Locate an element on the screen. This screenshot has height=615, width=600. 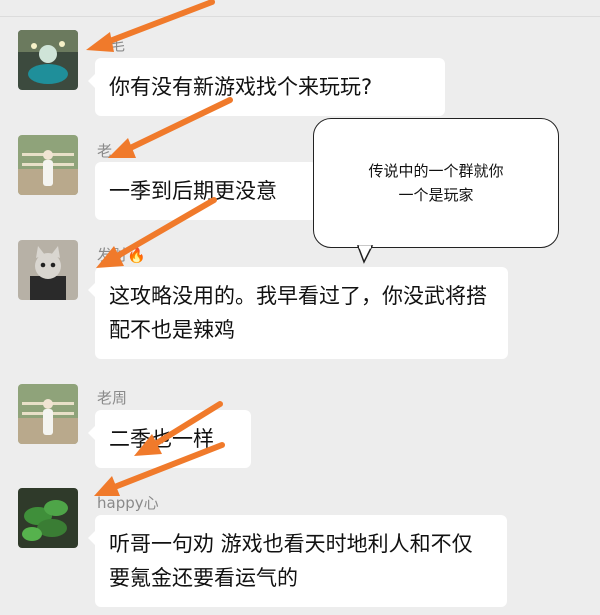
message-bubble: 听哥一句劝 游戏也看天时地利人和不仅要氪金还要看运气的 is located at coordinates (297, 561).